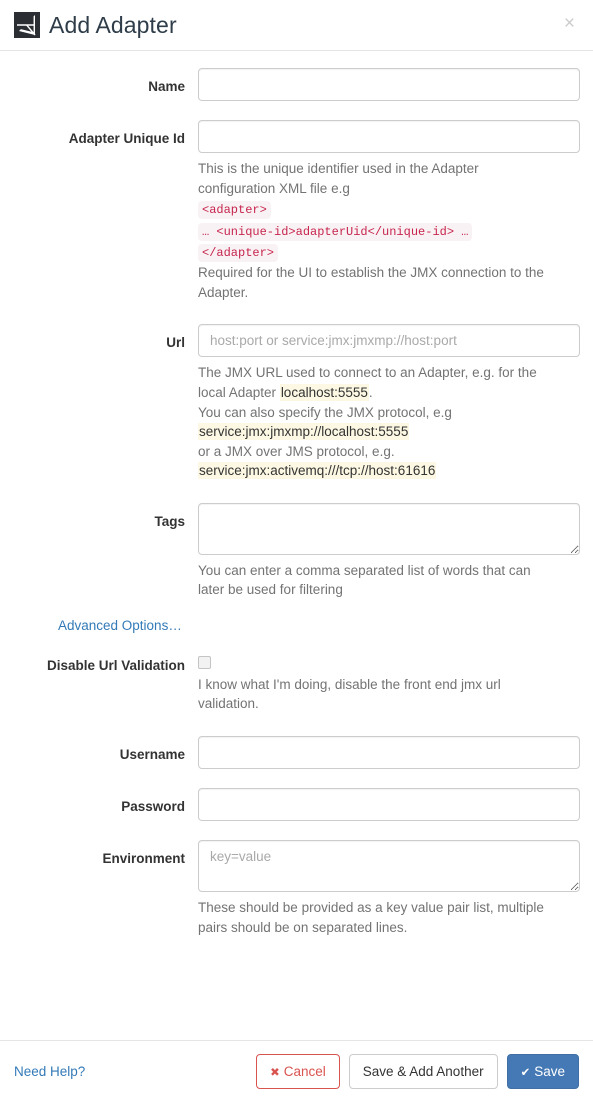  Describe the element at coordinates (275, 1072) in the screenshot. I see `cancel-x-icon: ✖` at that location.